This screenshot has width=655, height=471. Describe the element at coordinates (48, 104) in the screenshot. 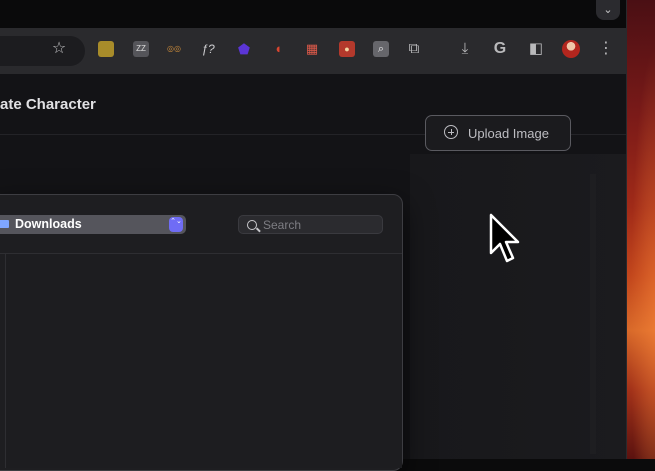

I see `page-title: ate Character` at that location.